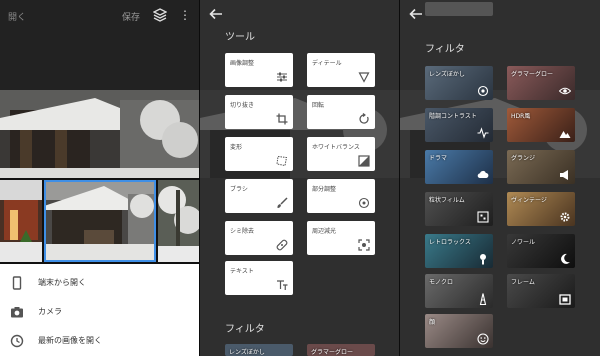  I want to click on filter-label: 粒状フィルム, so click(447, 200).